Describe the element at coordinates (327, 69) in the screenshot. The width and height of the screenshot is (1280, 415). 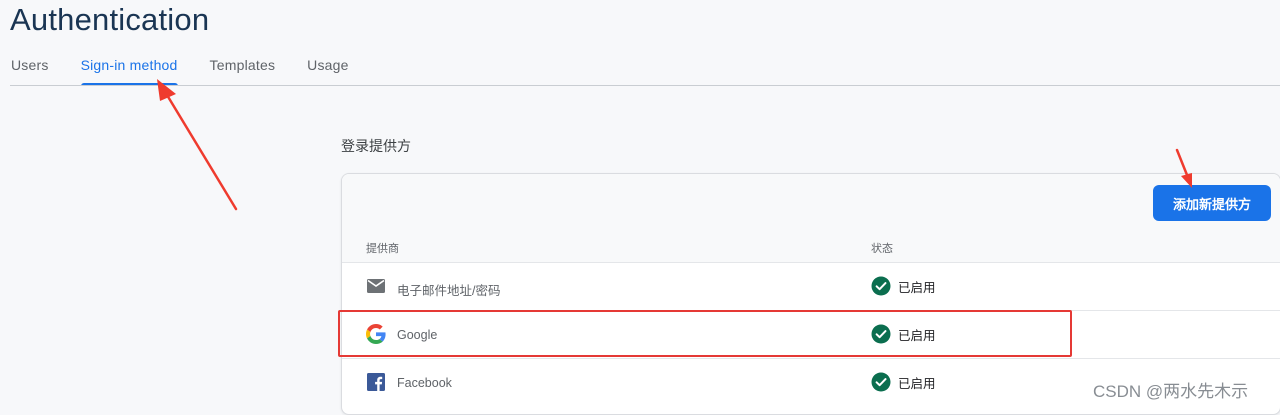
I see `tab-usage: Usage` at that location.